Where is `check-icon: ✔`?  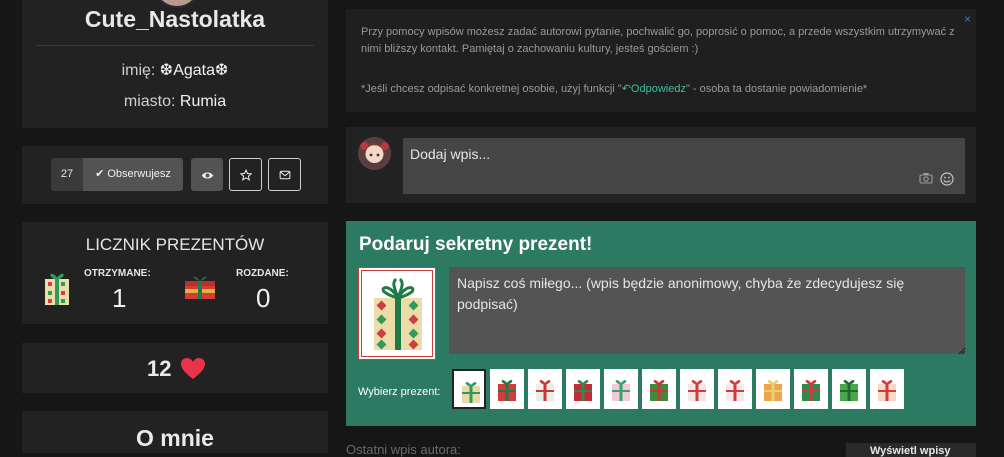 check-icon: ✔ is located at coordinates (100, 174).